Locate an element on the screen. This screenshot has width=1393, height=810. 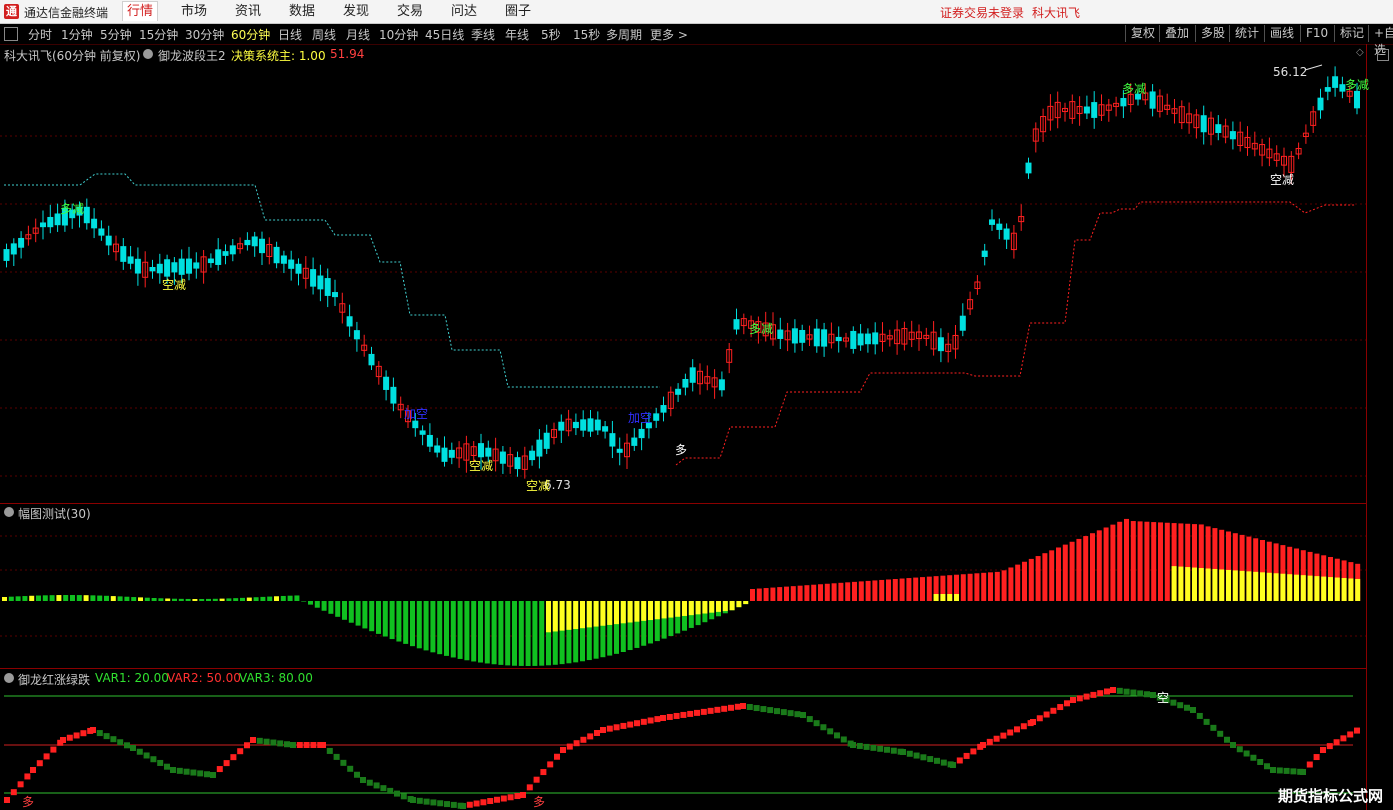
signal-label: 空减 is located at coordinates (538, 486).